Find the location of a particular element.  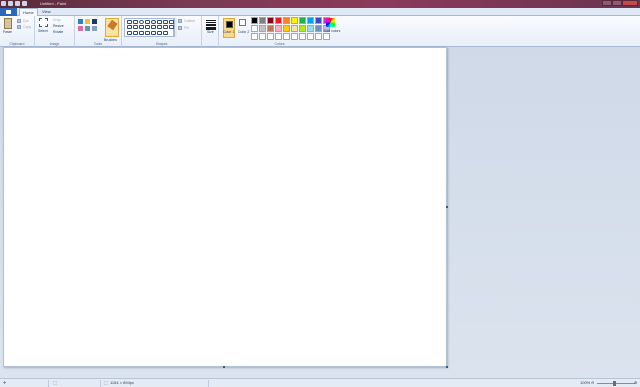

zoom-in-icon: ⊕ is located at coordinates (635, 382).